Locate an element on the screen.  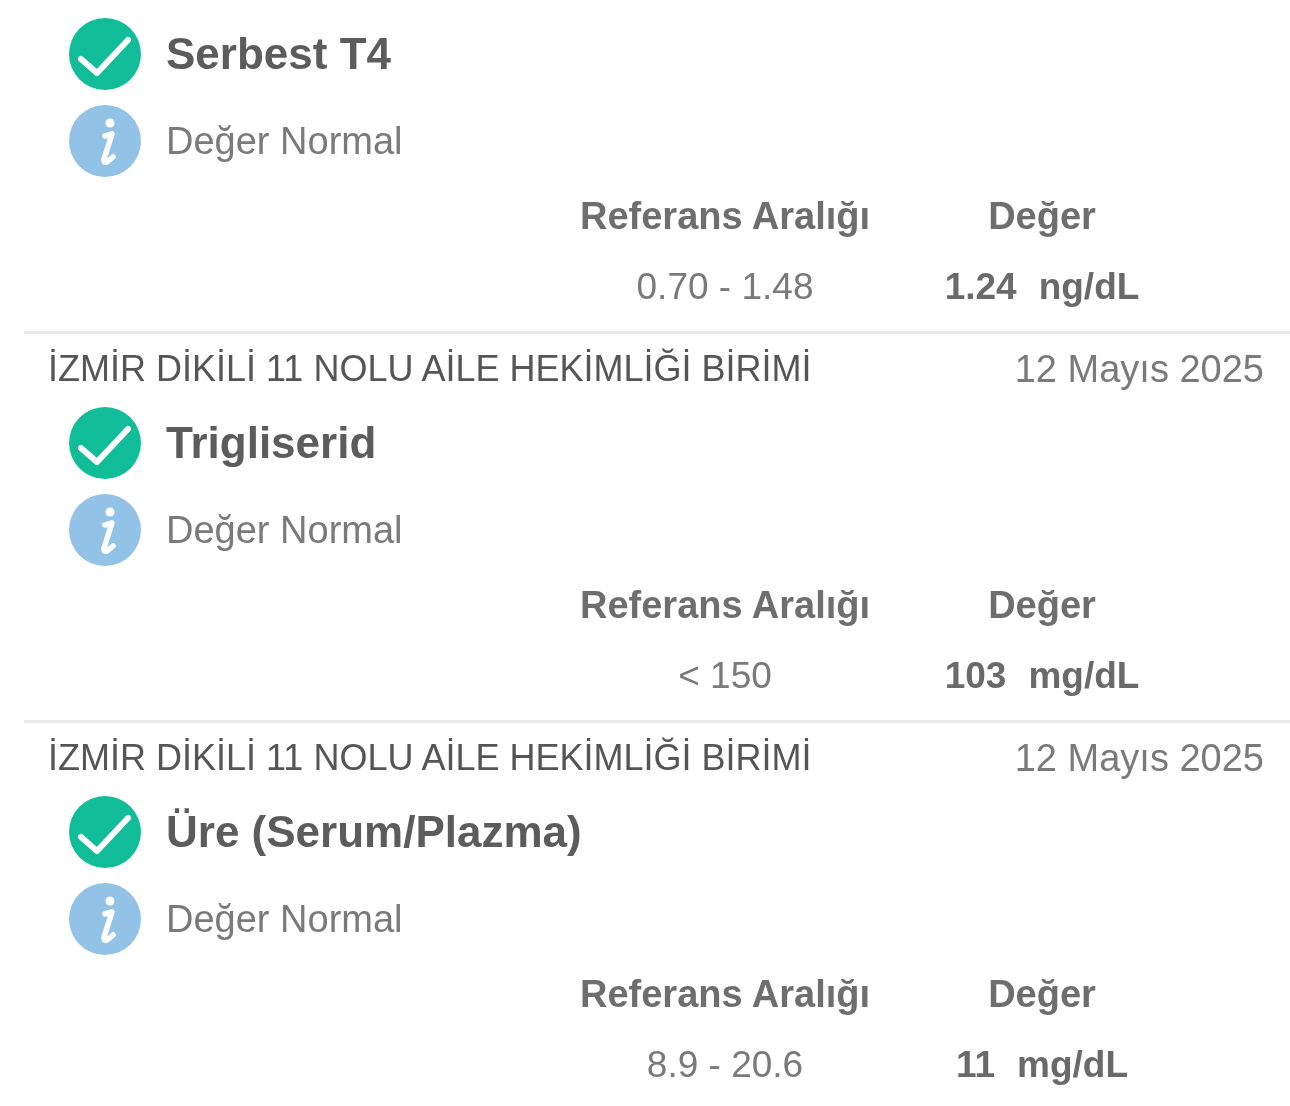
test-name: Üre (Serum/Plazma) is located at coordinates (374, 832).